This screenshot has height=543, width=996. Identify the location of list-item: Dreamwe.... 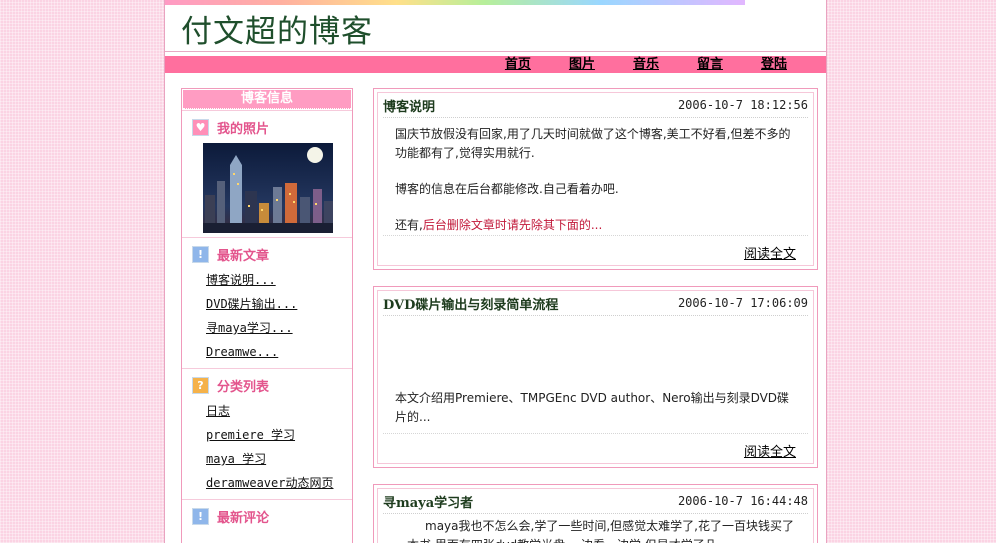
(279, 352).